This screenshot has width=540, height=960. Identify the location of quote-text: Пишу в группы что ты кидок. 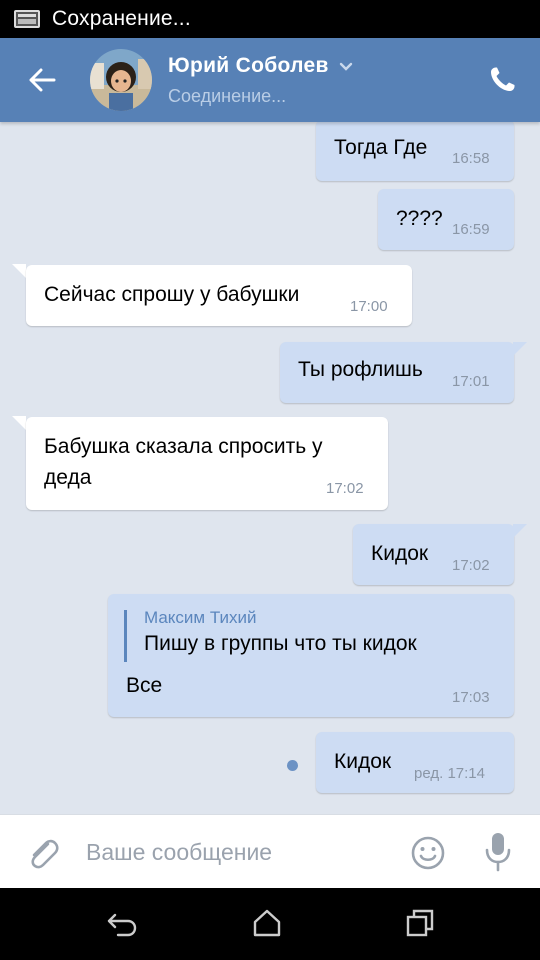
(280, 643).